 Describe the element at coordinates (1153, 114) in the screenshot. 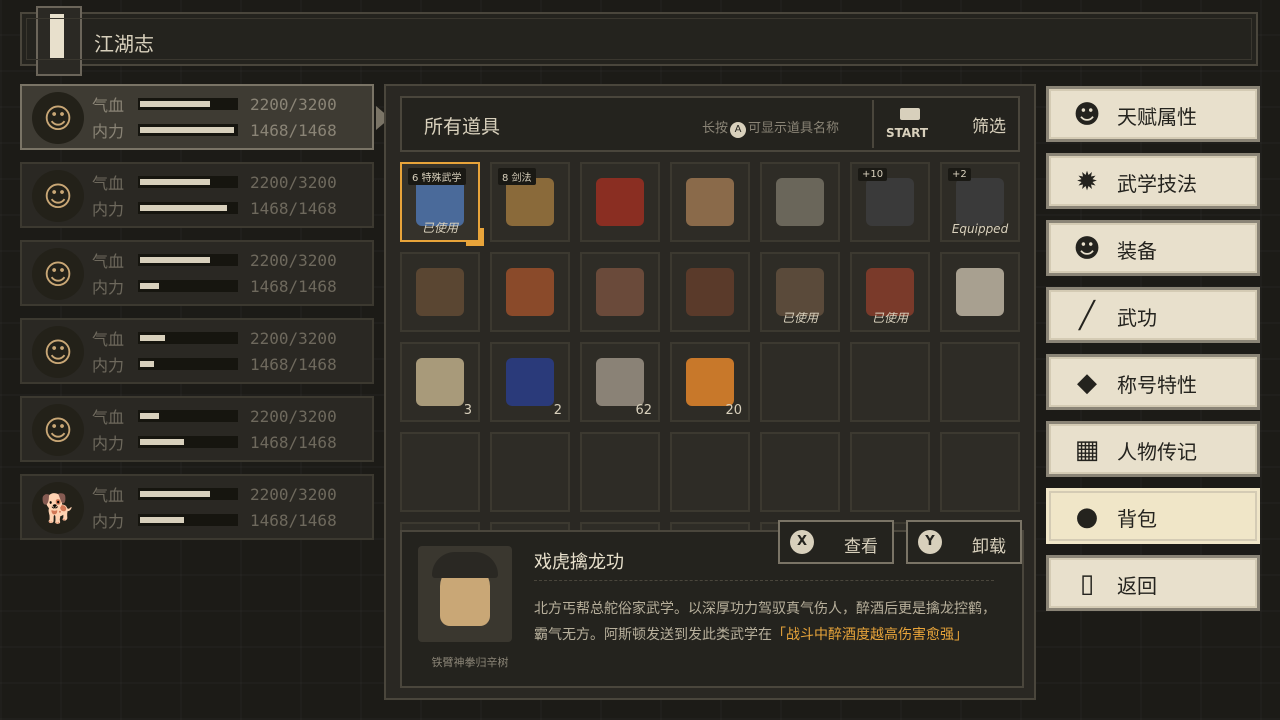

I see `menu-item: ☻ 天赋属性` at that location.